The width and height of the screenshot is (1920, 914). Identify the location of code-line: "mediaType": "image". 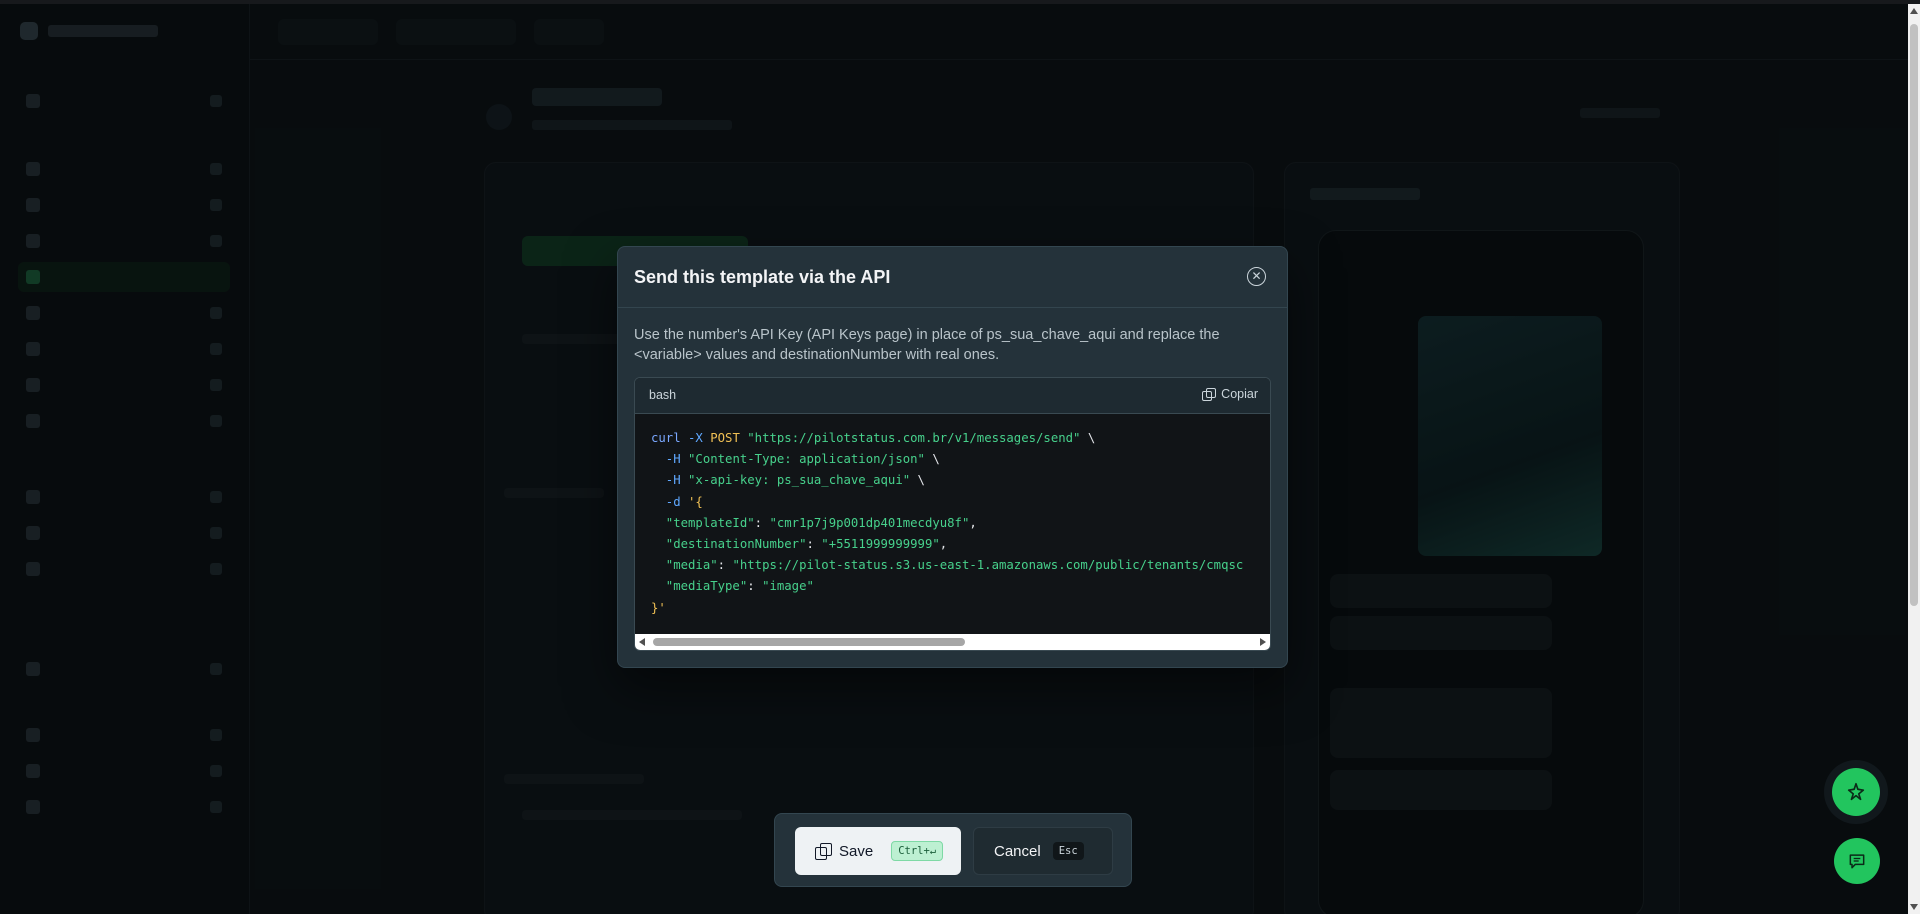
(956, 586).